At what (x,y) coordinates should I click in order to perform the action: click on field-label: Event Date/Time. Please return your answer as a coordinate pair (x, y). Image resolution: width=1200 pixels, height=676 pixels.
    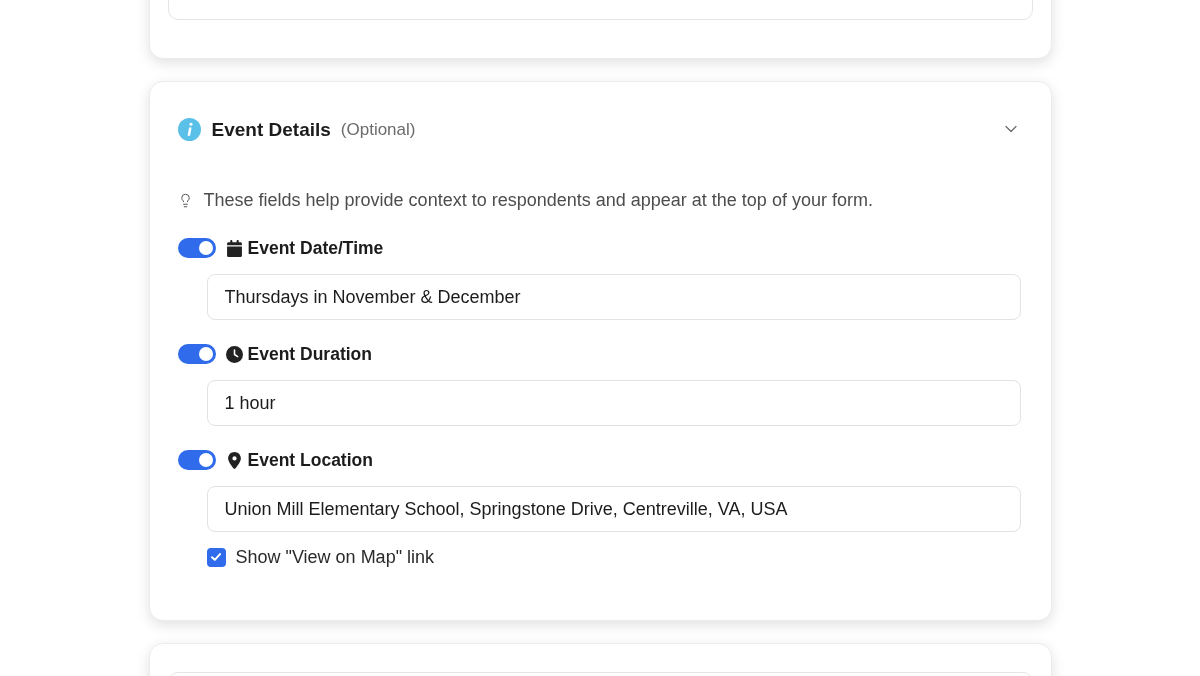
    Looking at the image, I should click on (315, 248).